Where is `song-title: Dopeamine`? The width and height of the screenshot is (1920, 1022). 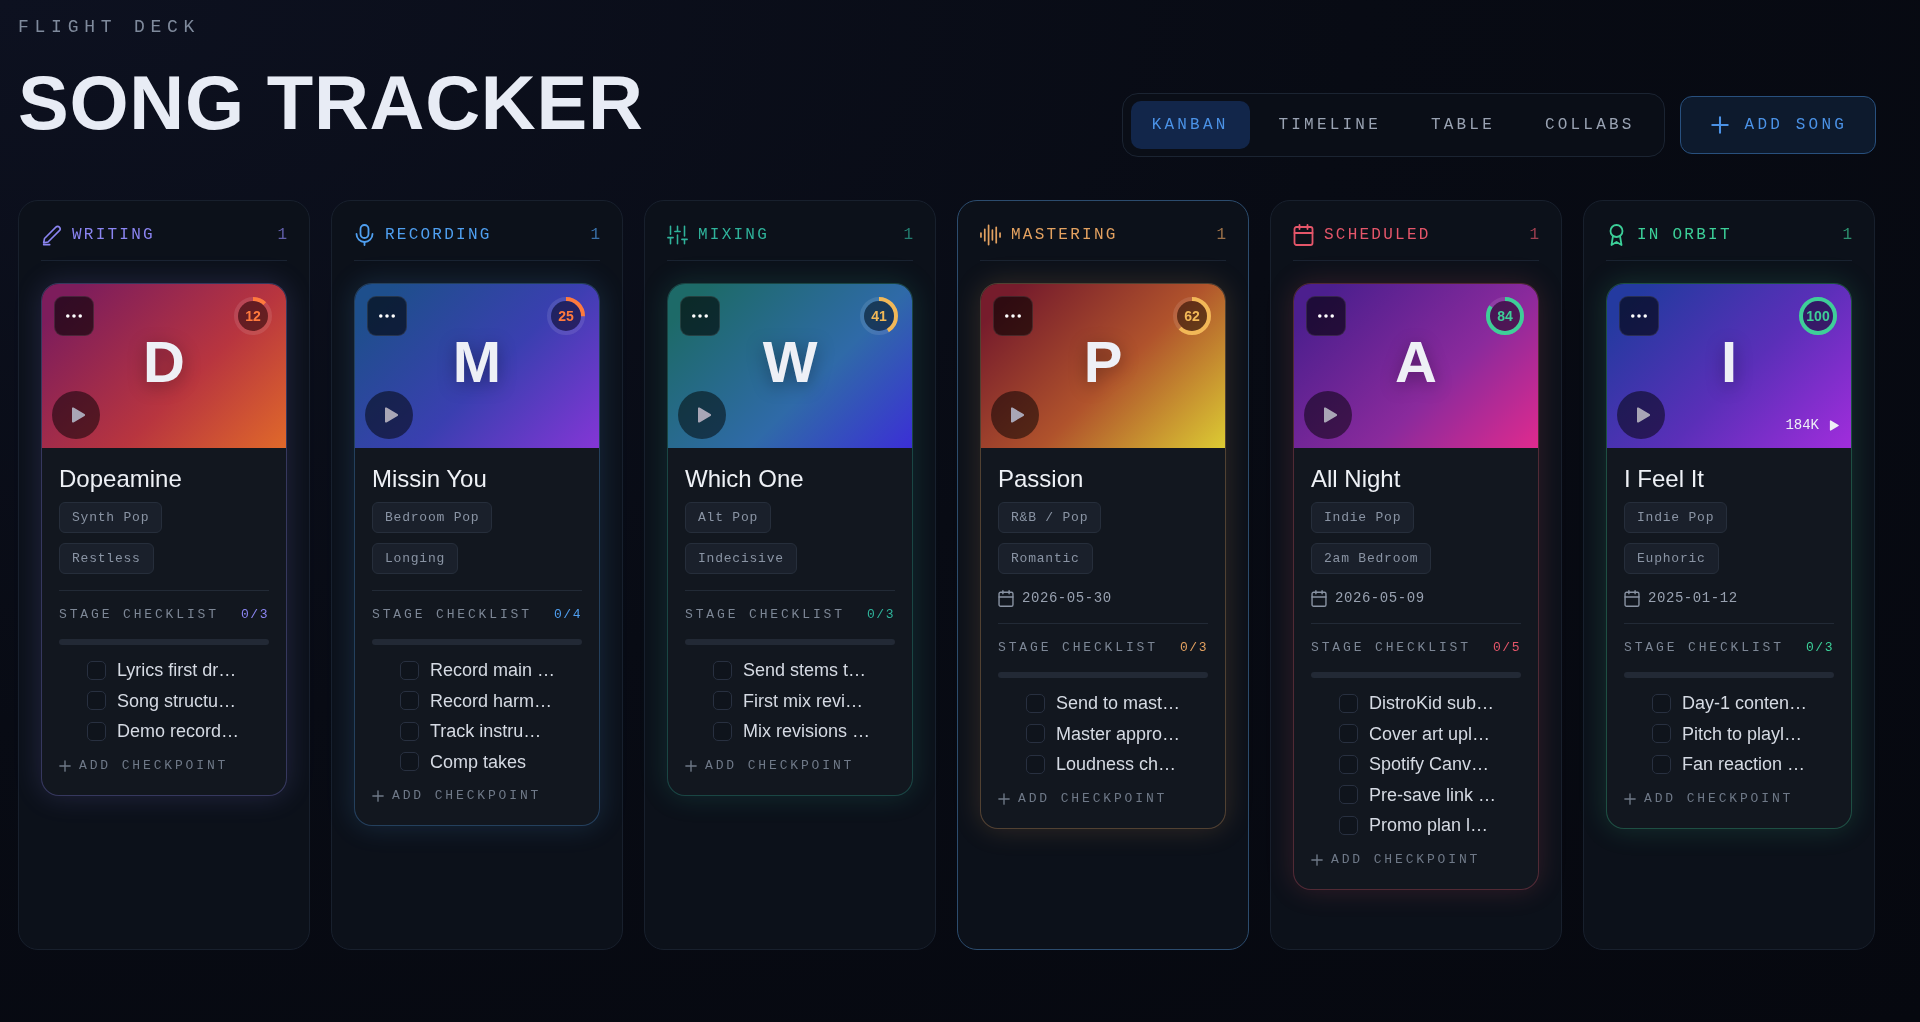 song-title: Dopeamine is located at coordinates (121, 479).